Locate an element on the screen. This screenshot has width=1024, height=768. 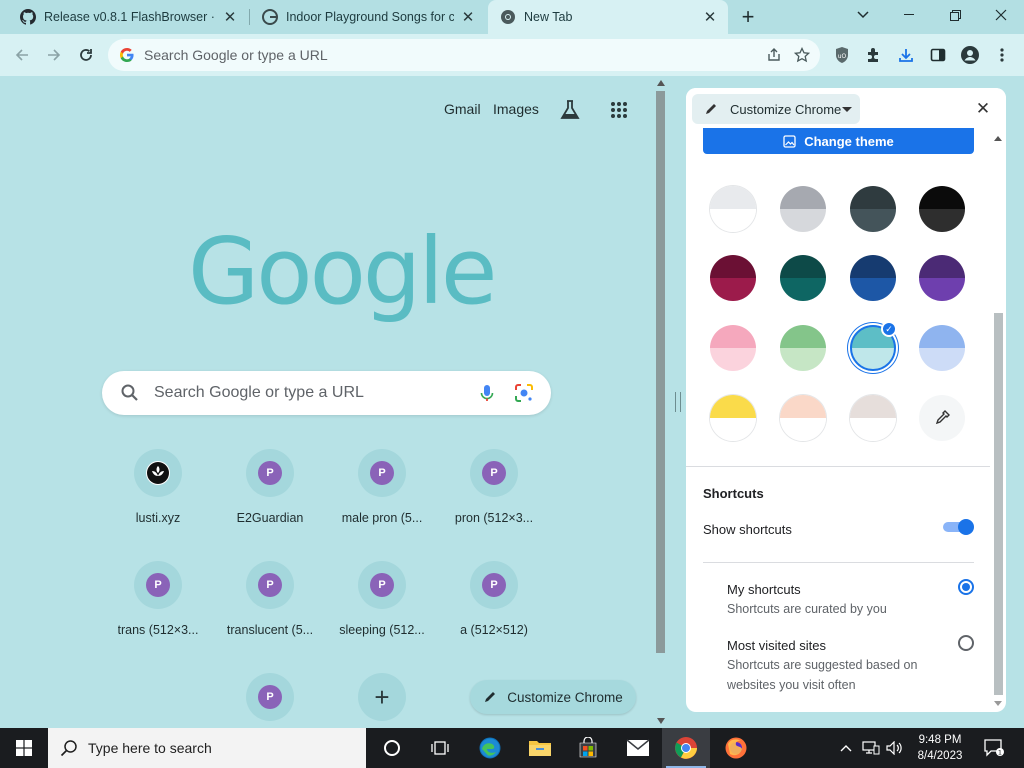
images-link: Images is located at coordinates (516, 109).